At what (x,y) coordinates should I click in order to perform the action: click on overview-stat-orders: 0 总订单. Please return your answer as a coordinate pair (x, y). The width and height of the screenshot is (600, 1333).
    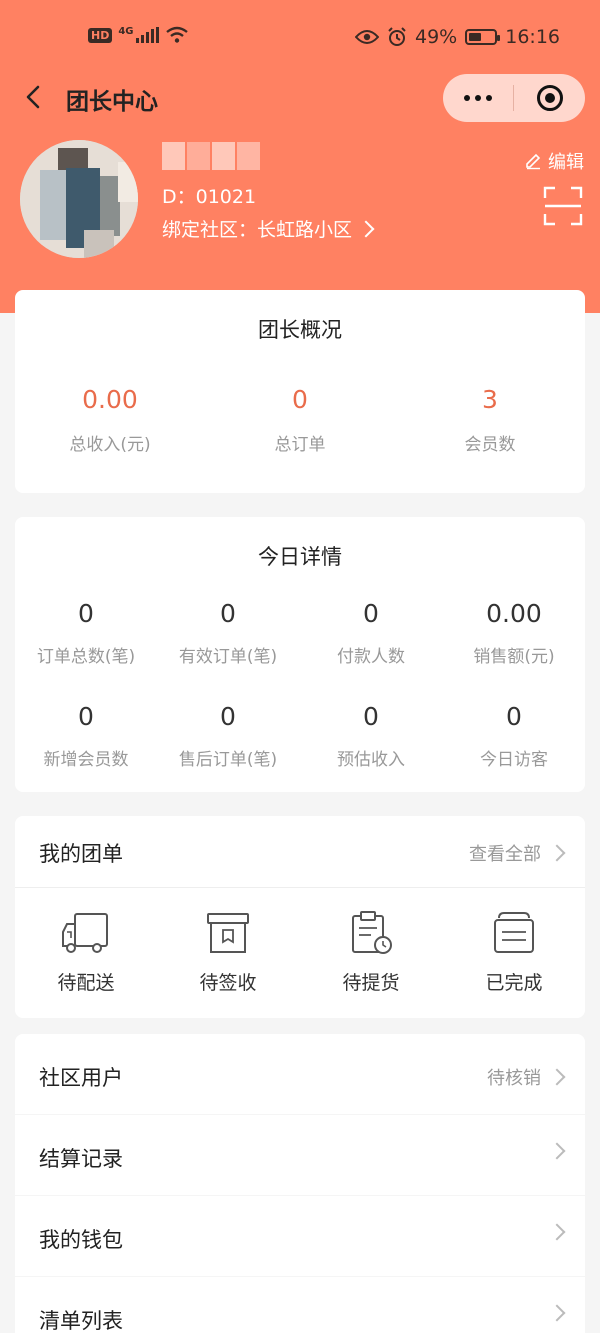
    Looking at the image, I should click on (300, 420).